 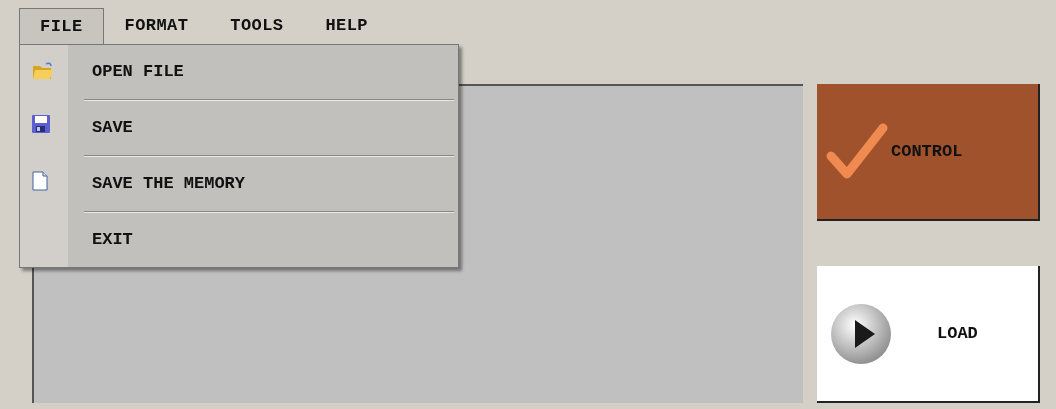 What do you see at coordinates (263, 184) in the screenshot?
I see `menu-entry: SAVE THE MEMORY` at bounding box center [263, 184].